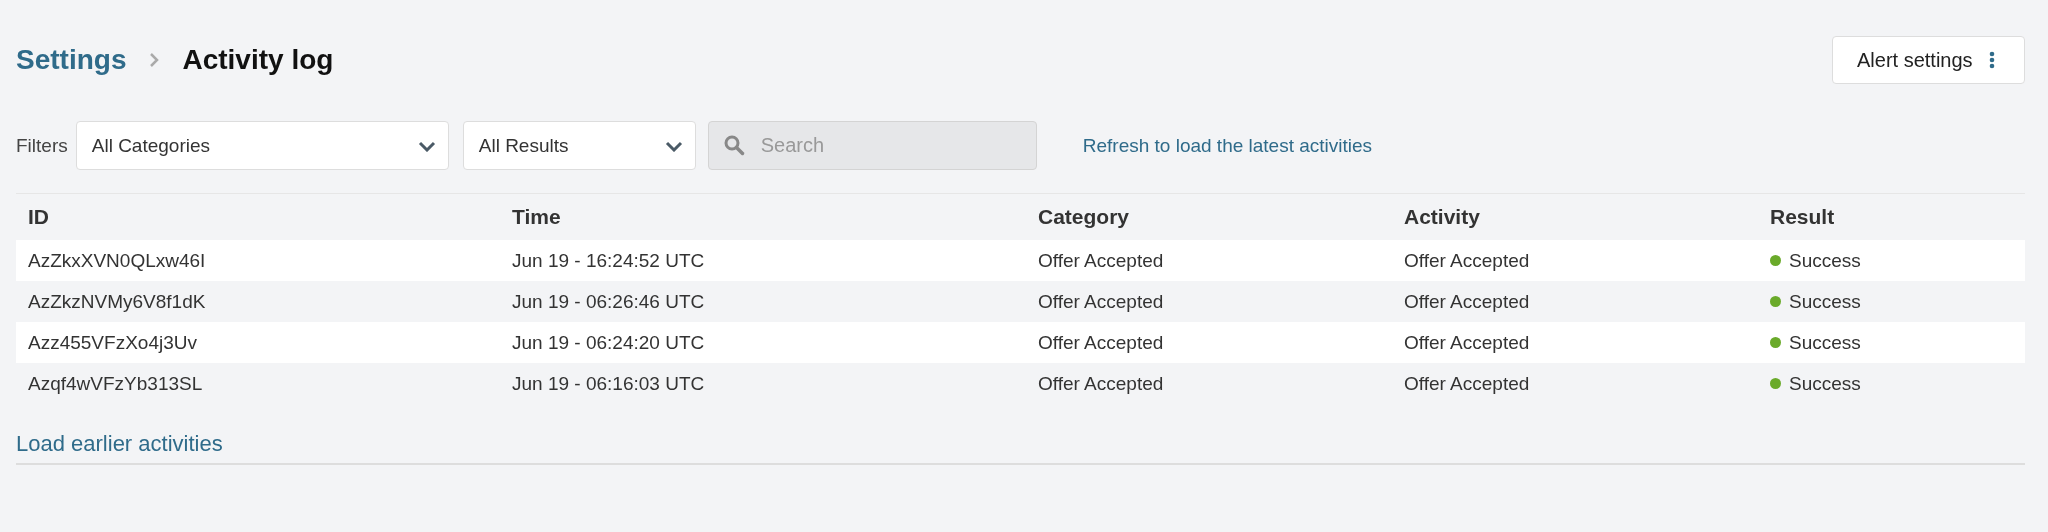 This screenshot has height=532, width=2048. What do you see at coordinates (258, 260) in the screenshot?
I see `table-cell: AzZkxXVN0QLxw46I` at bounding box center [258, 260].